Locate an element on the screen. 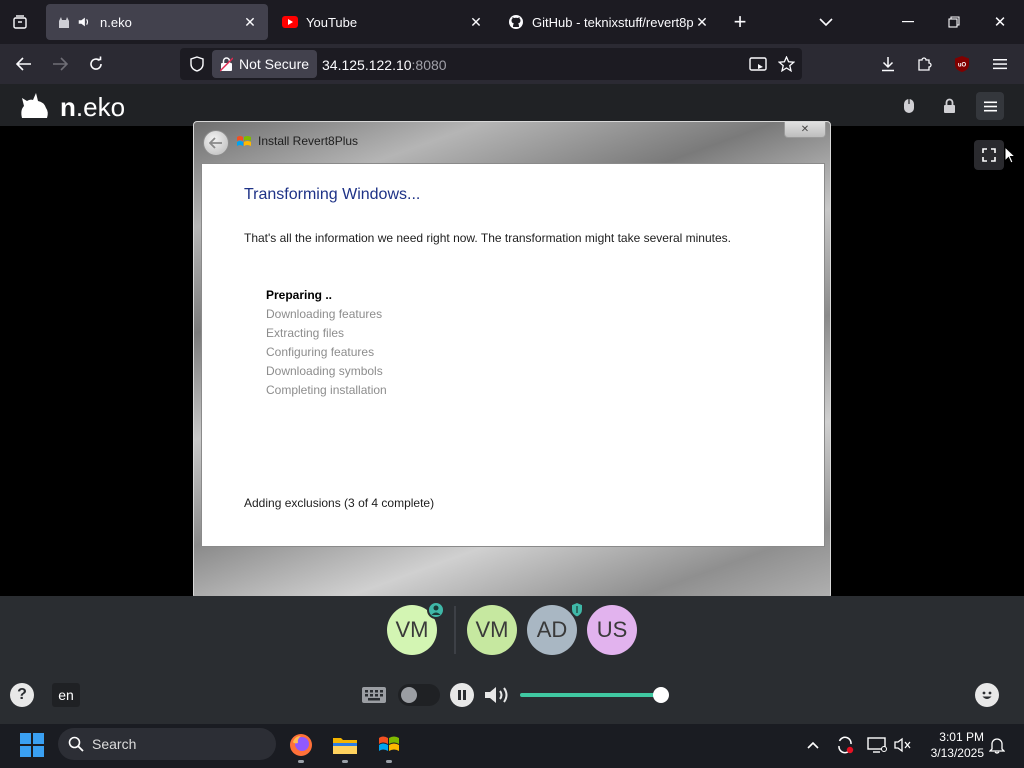 The height and width of the screenshot is (768, 1024). members-divider is located at coordinates (455, 630).